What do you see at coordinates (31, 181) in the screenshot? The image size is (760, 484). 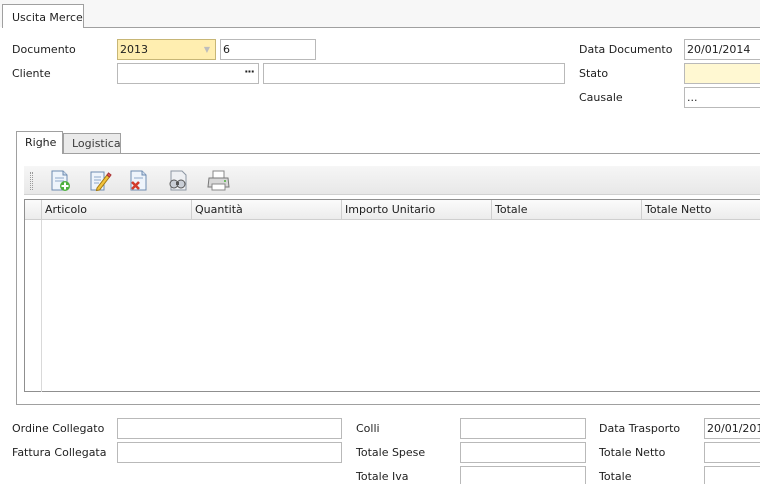 I see `toolbar-grip` at bounding box center [31, 181].